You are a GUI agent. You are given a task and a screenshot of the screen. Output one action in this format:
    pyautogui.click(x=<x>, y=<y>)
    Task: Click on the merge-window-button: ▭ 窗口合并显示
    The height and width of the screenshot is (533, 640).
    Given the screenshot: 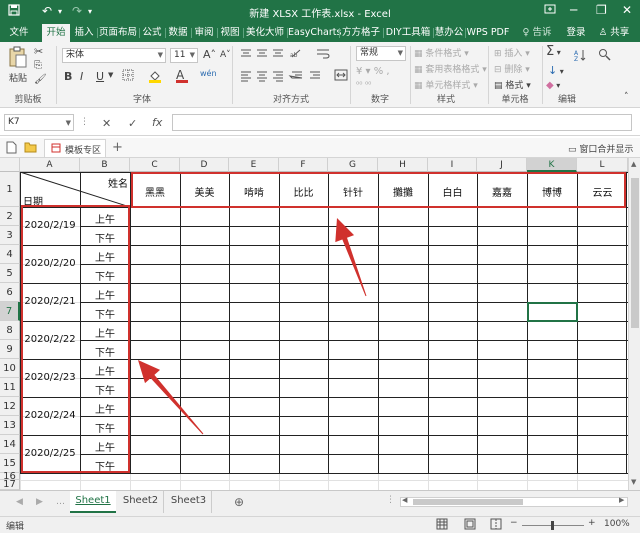 What is the action you would take?
    pyautogui.click(x=600, y=148)
    